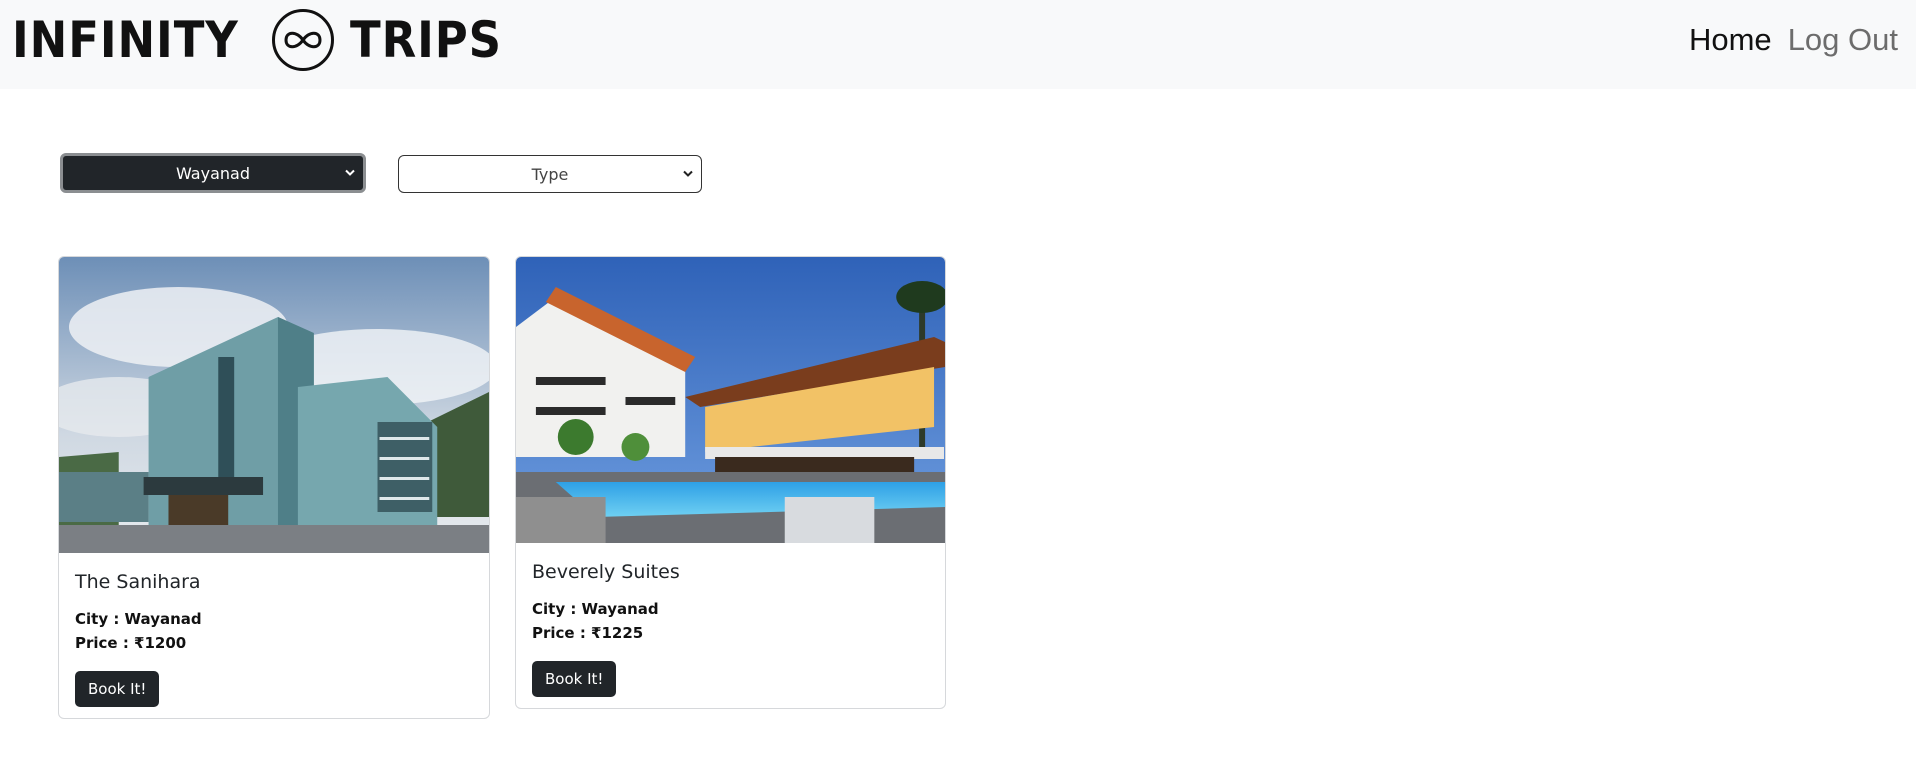  Describe the element at coordinates (606, 572) in the screenshot. I see `hotel-name: Beverely Suites` at that location.